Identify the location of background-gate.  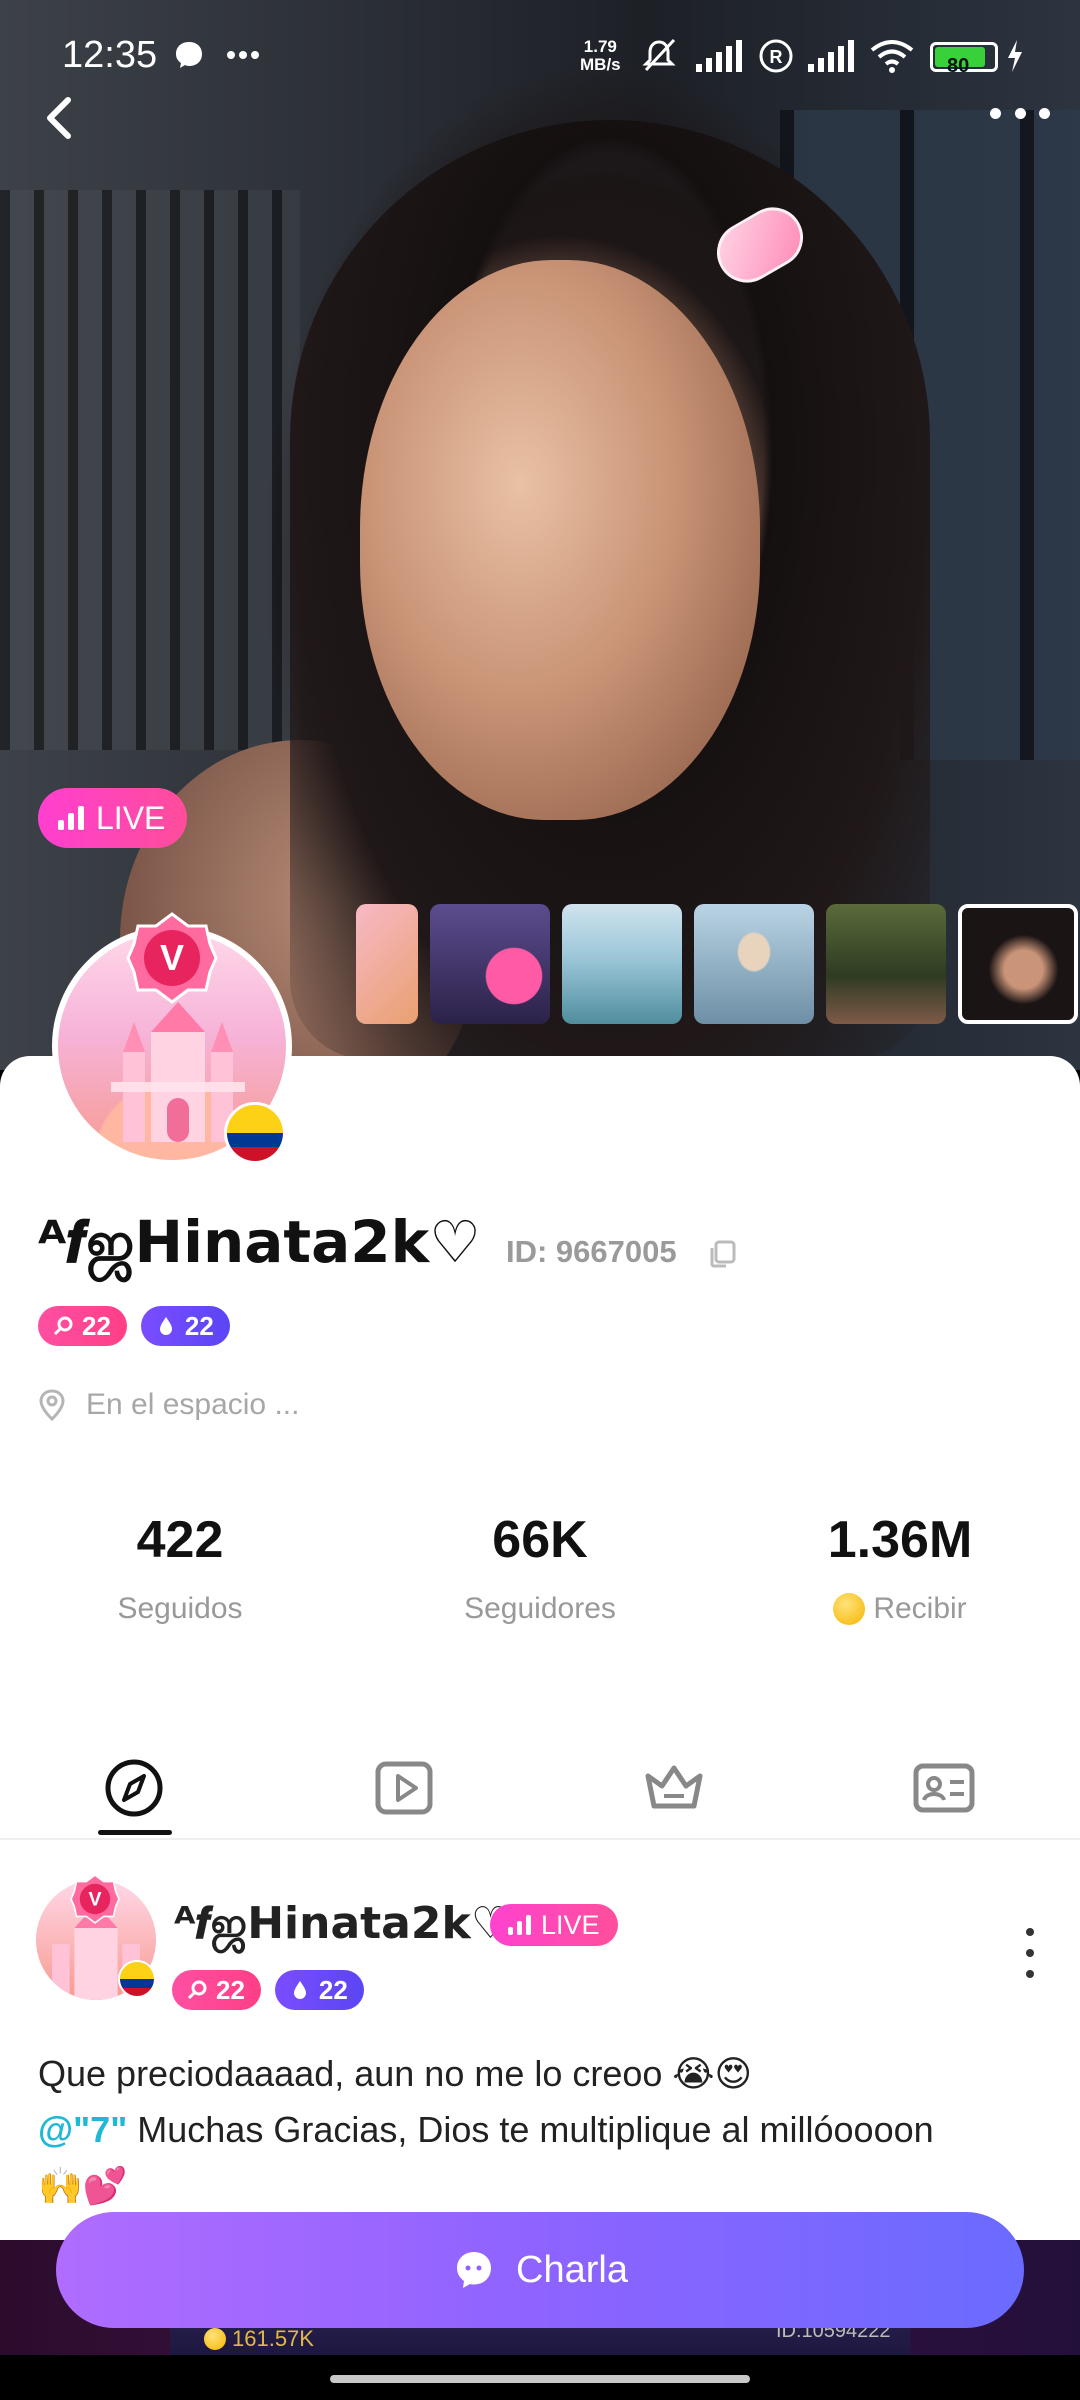
(150, 470).